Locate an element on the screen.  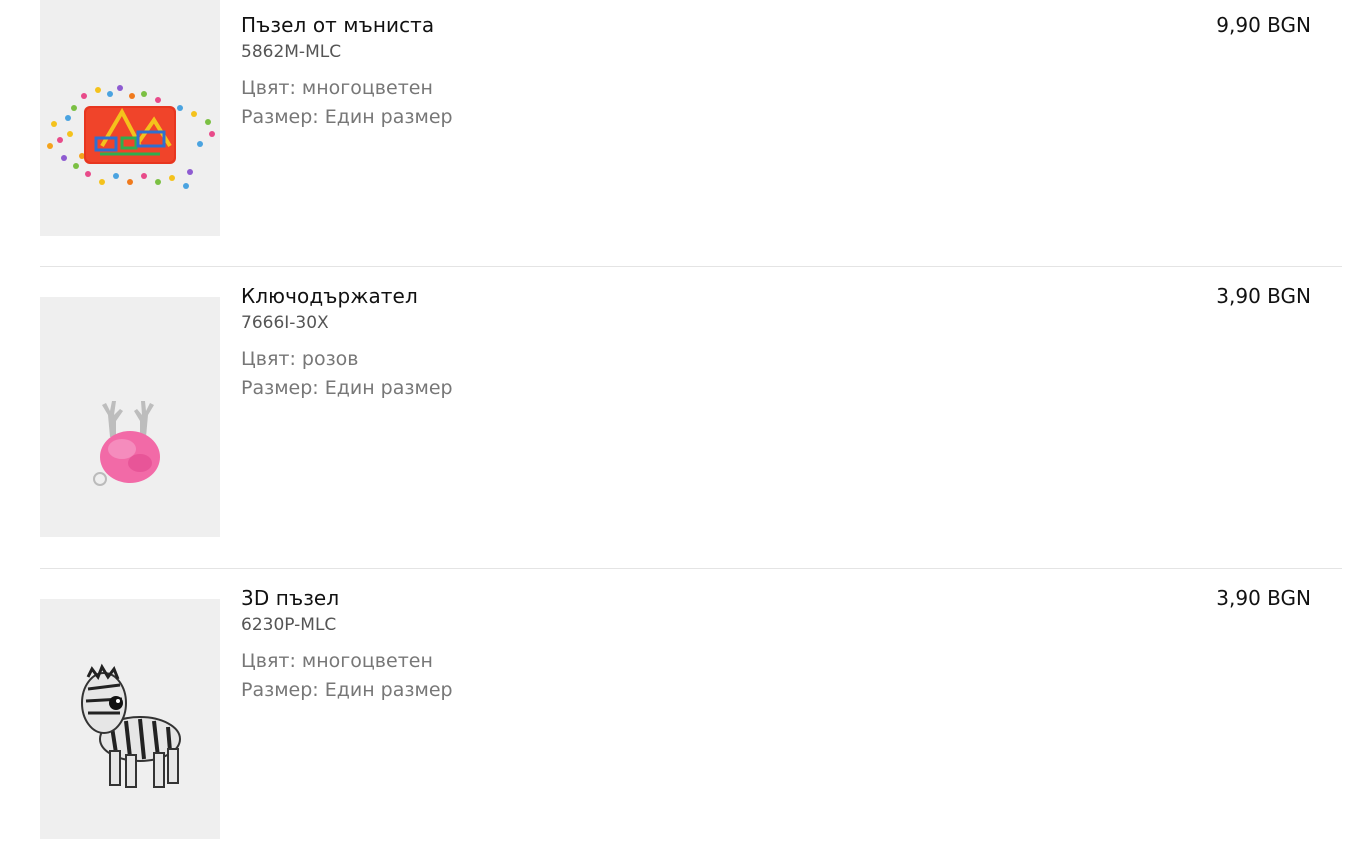
product-attributes: Цвят: розов Размер: Един размер is located at coordinates (347, 374).